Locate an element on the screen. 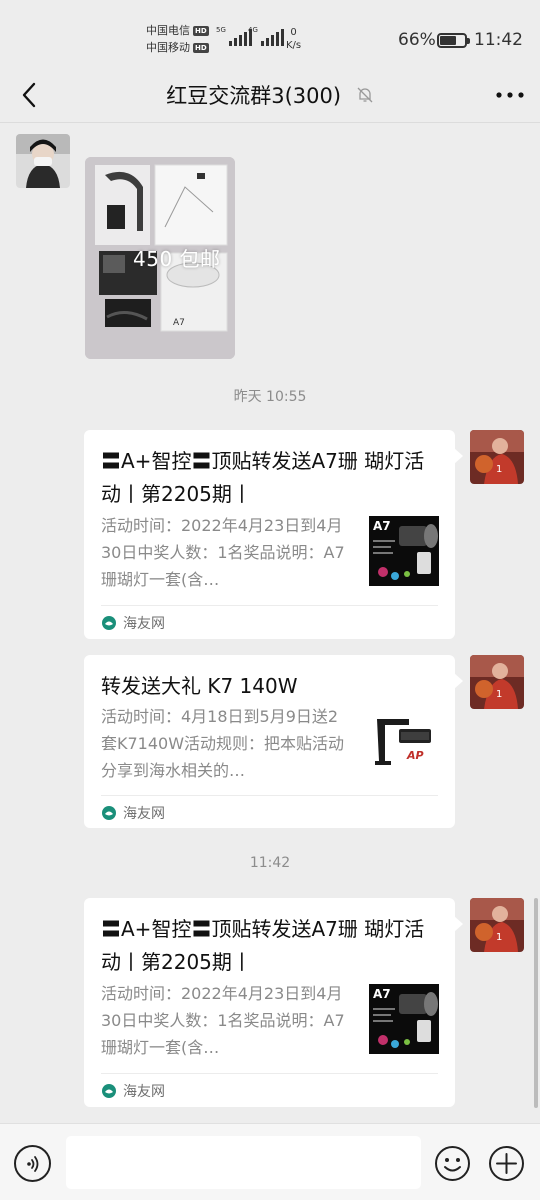 The height and width of the screenshot is (1200, 540). plus-icon is located at coordinates (506, 1163).